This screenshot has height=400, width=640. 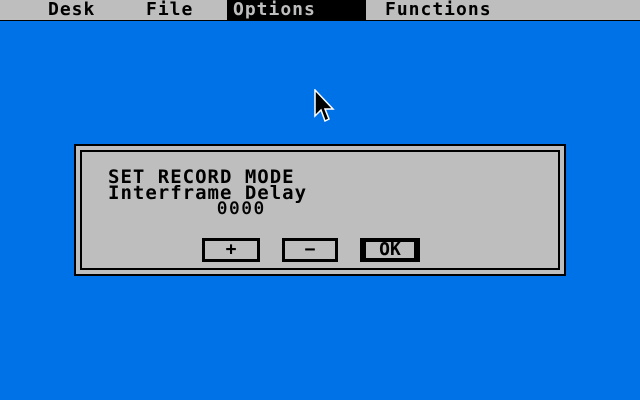 I want to click on menu-bar: Desk File Options Functions, so click(x=320, y=10).